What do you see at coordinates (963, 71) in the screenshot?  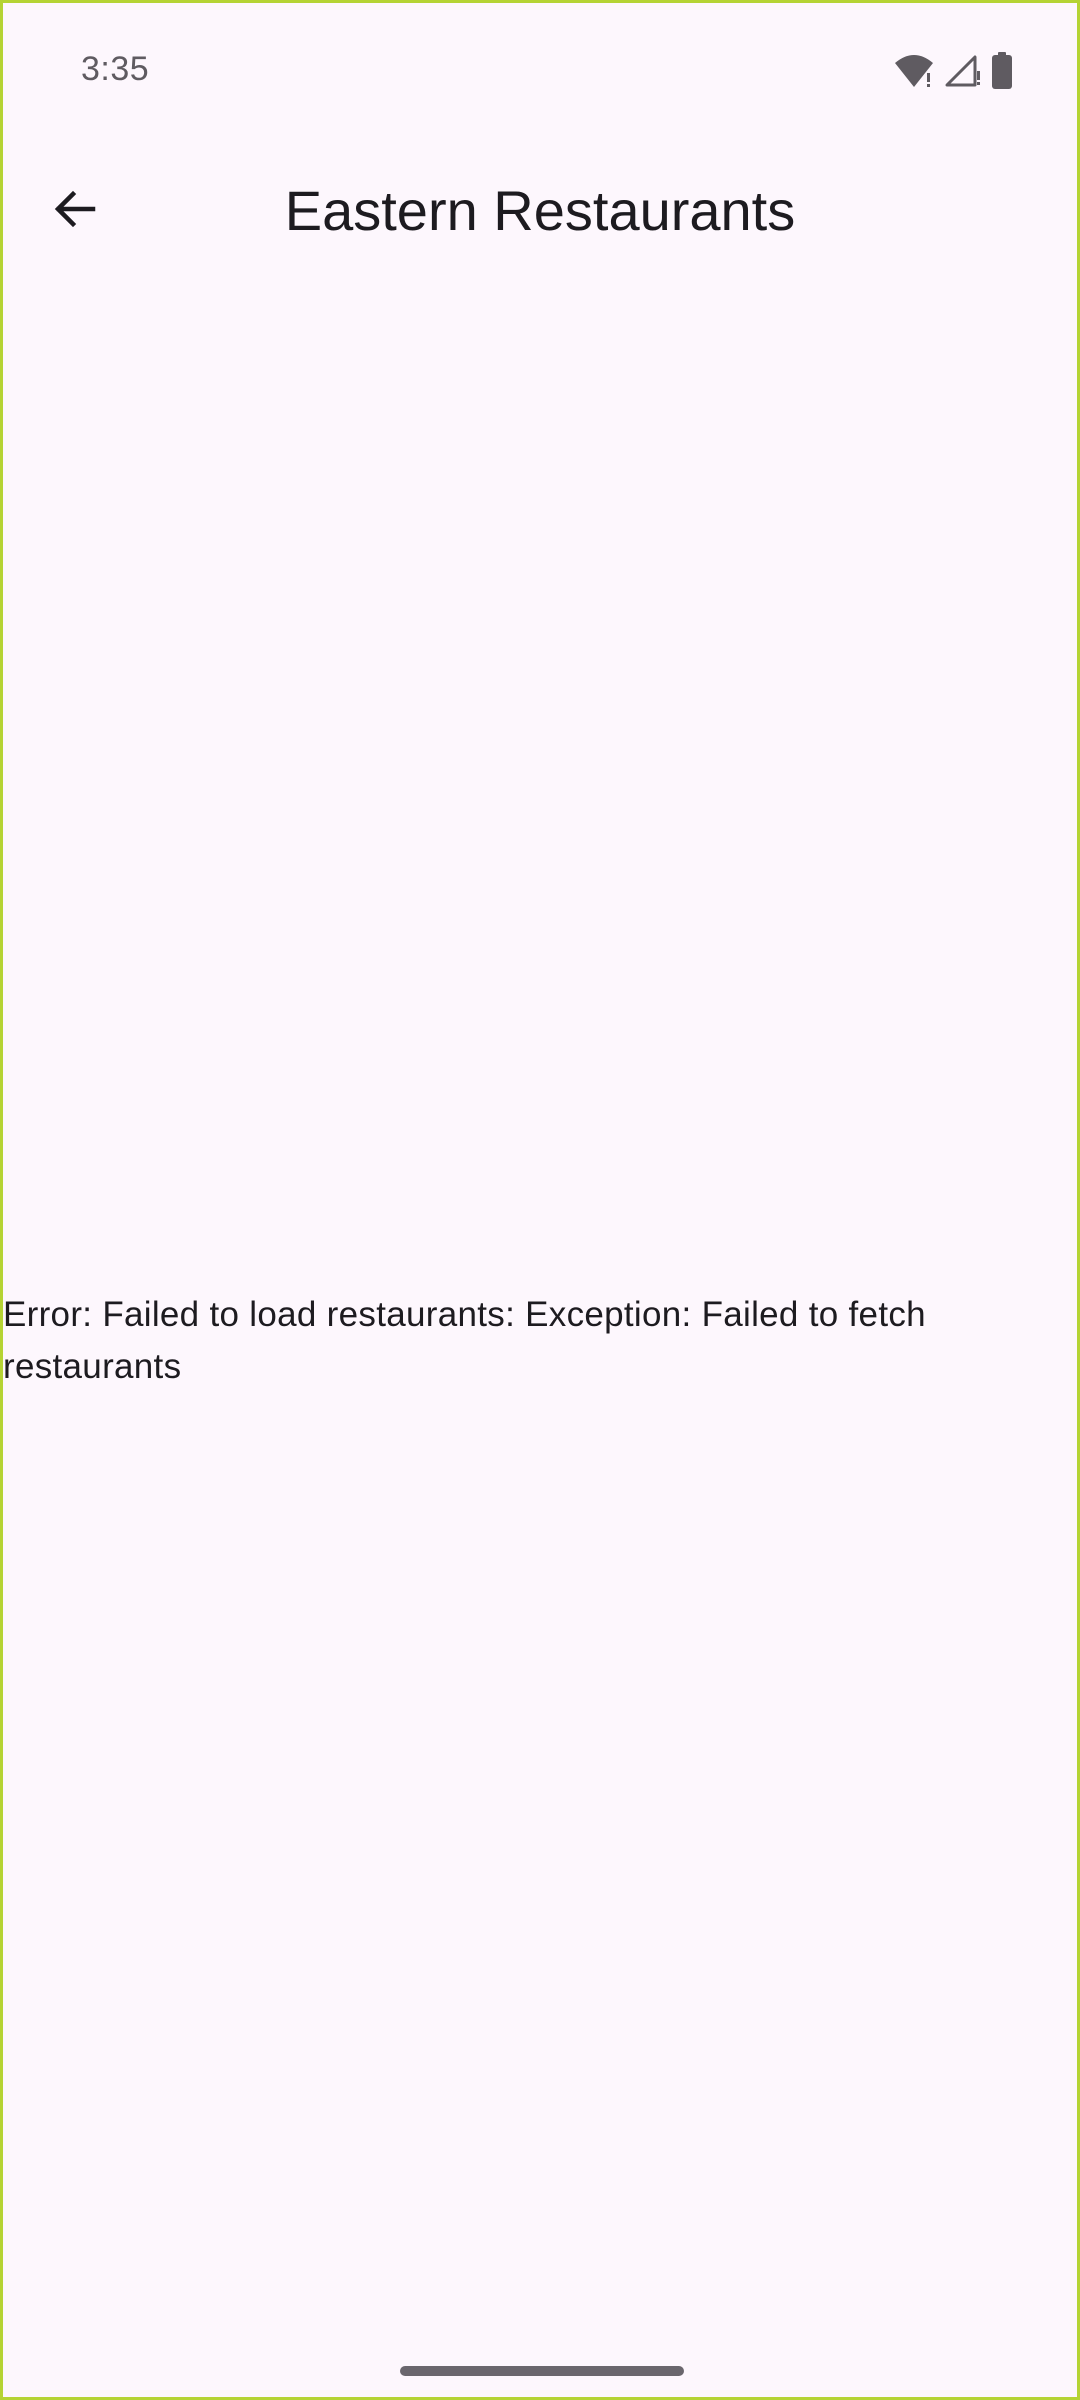 I see `cell-signal-icon` at bounding box center [963, 71].